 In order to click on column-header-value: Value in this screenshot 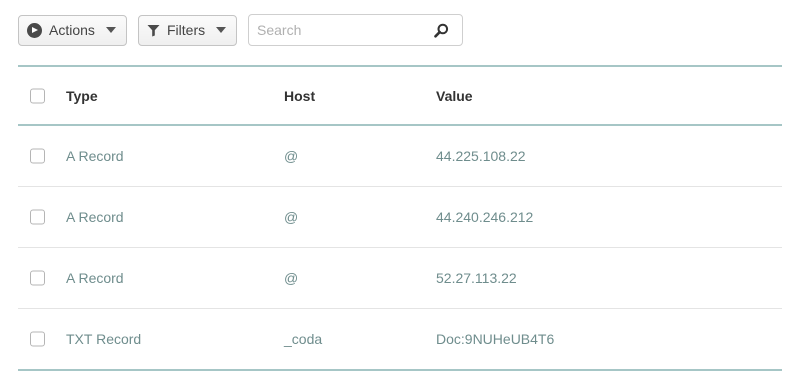, I will do `click(454, 96)`.